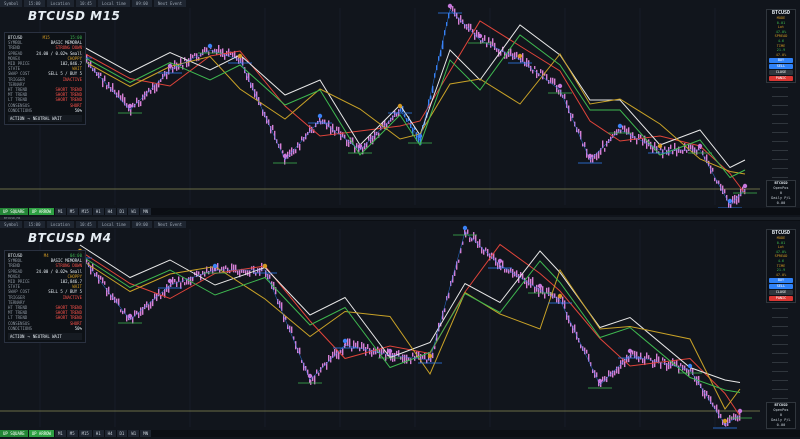 This screenshot has height=439, width=800. What do you see at coordinates (45, 119) in the screenshot?
I see `action-row: ACTION → NEUTRAL WAIT` at bounding box center [45, 119].